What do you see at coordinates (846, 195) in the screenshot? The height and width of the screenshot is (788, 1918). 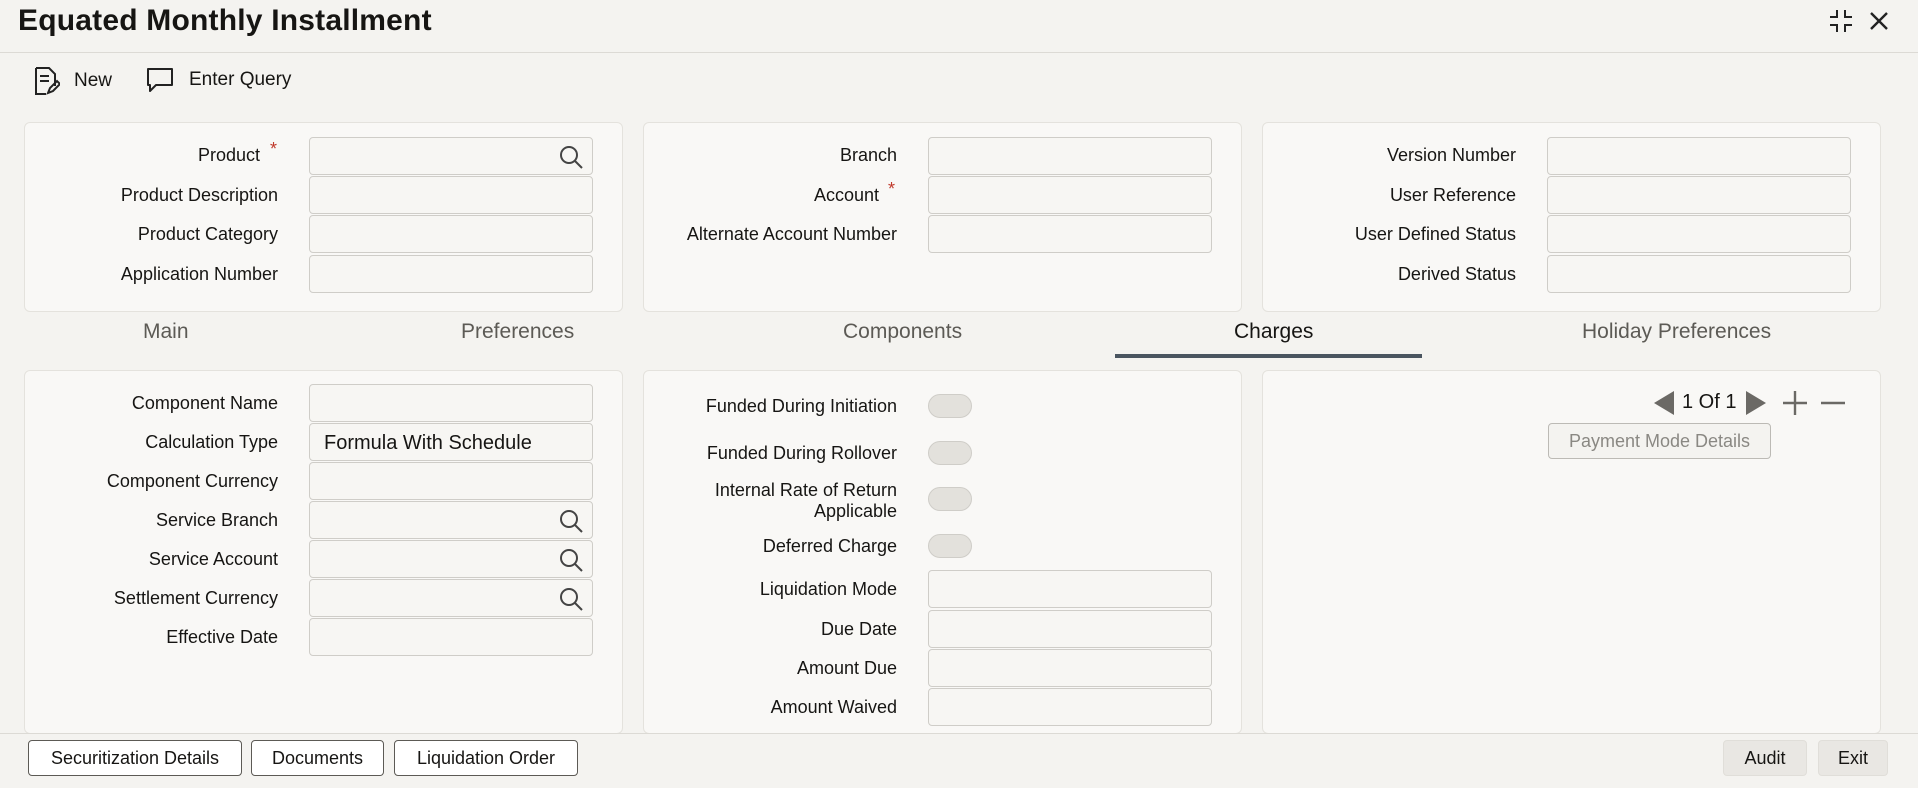 I see `account-label: Account` at bounding box center [846, 195].